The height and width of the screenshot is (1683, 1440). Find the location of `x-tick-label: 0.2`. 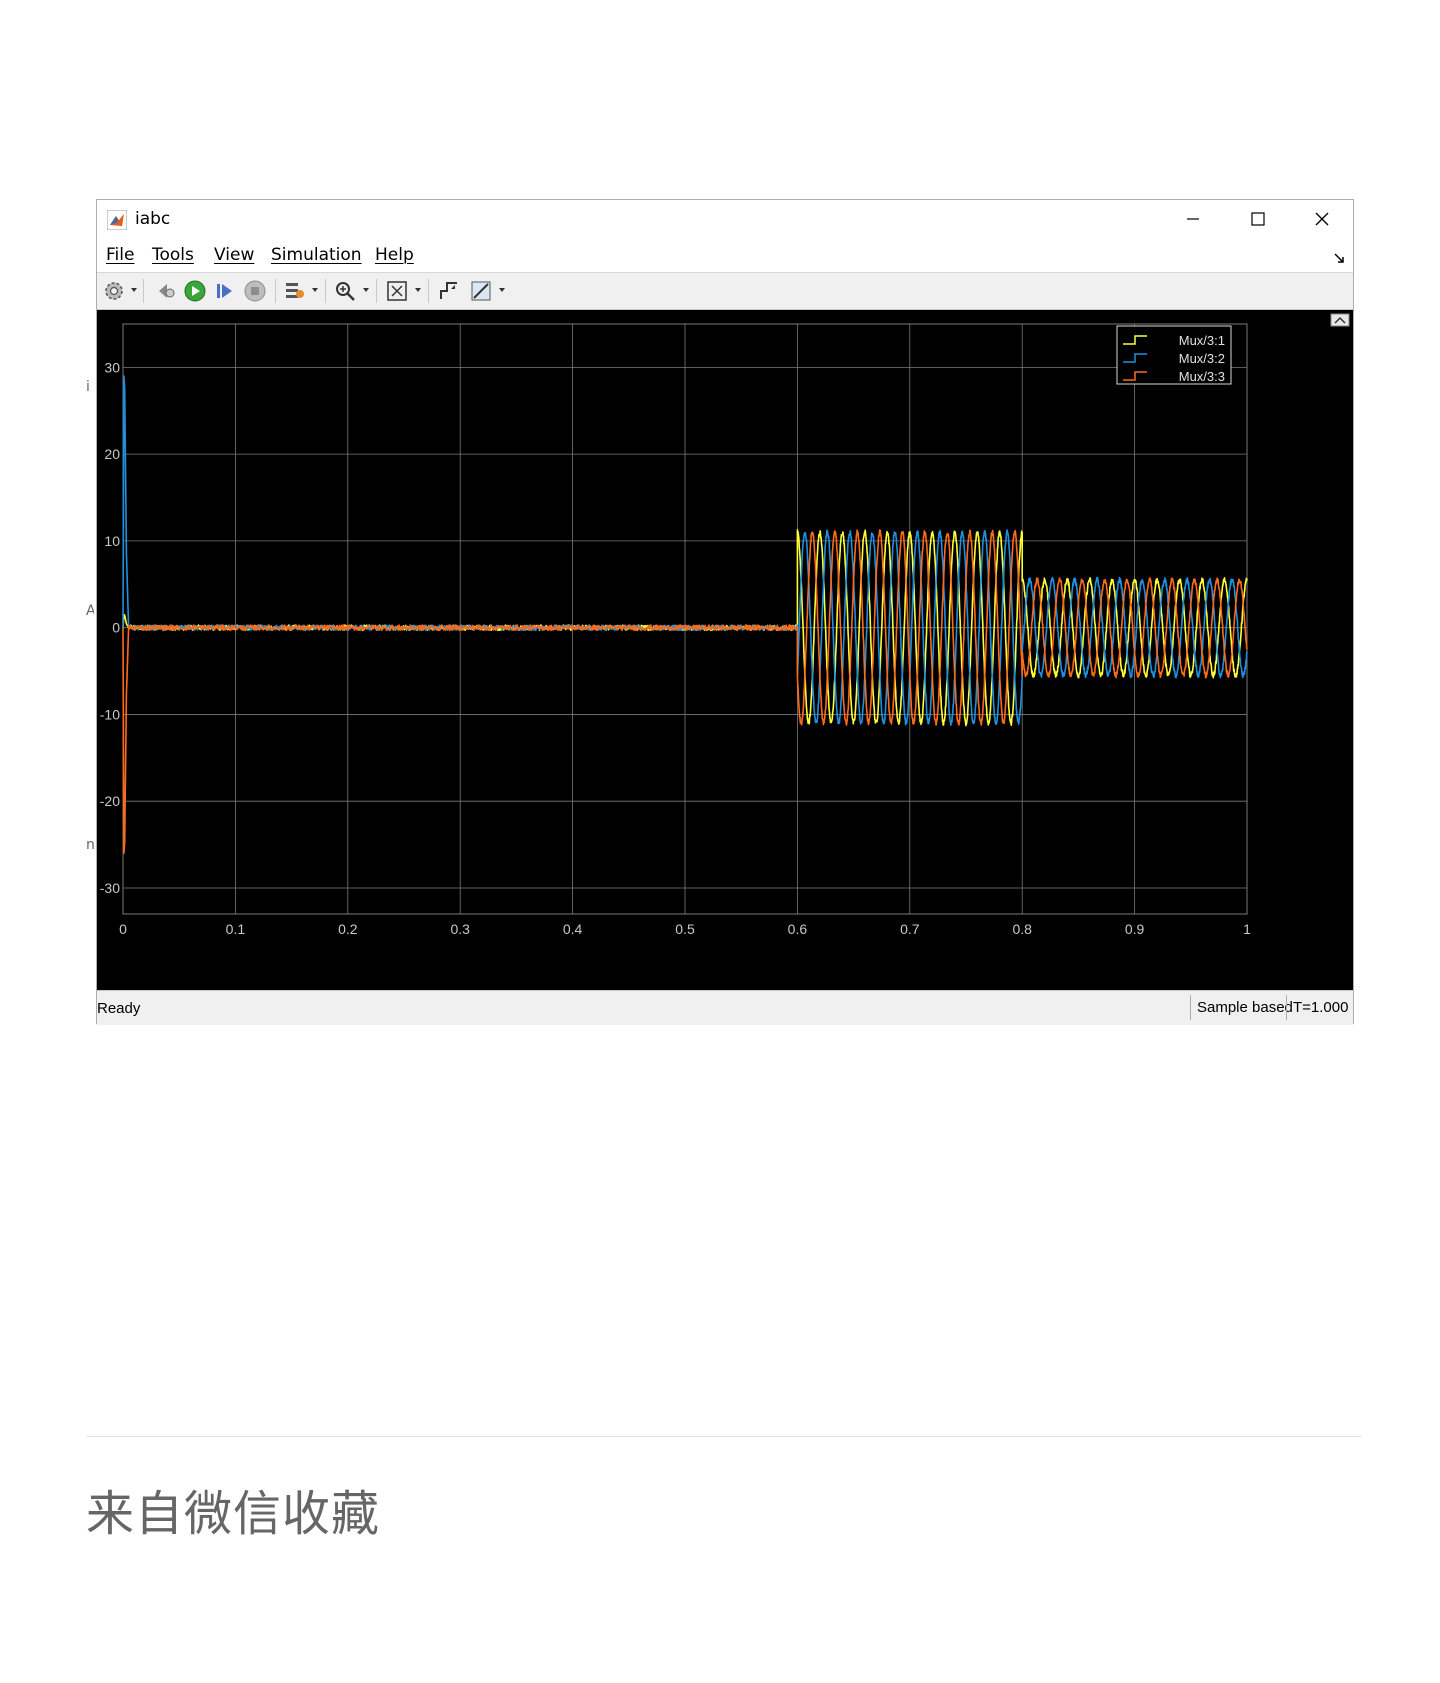

x-tick-label: 0.2 is located at coordinates (348, 929).